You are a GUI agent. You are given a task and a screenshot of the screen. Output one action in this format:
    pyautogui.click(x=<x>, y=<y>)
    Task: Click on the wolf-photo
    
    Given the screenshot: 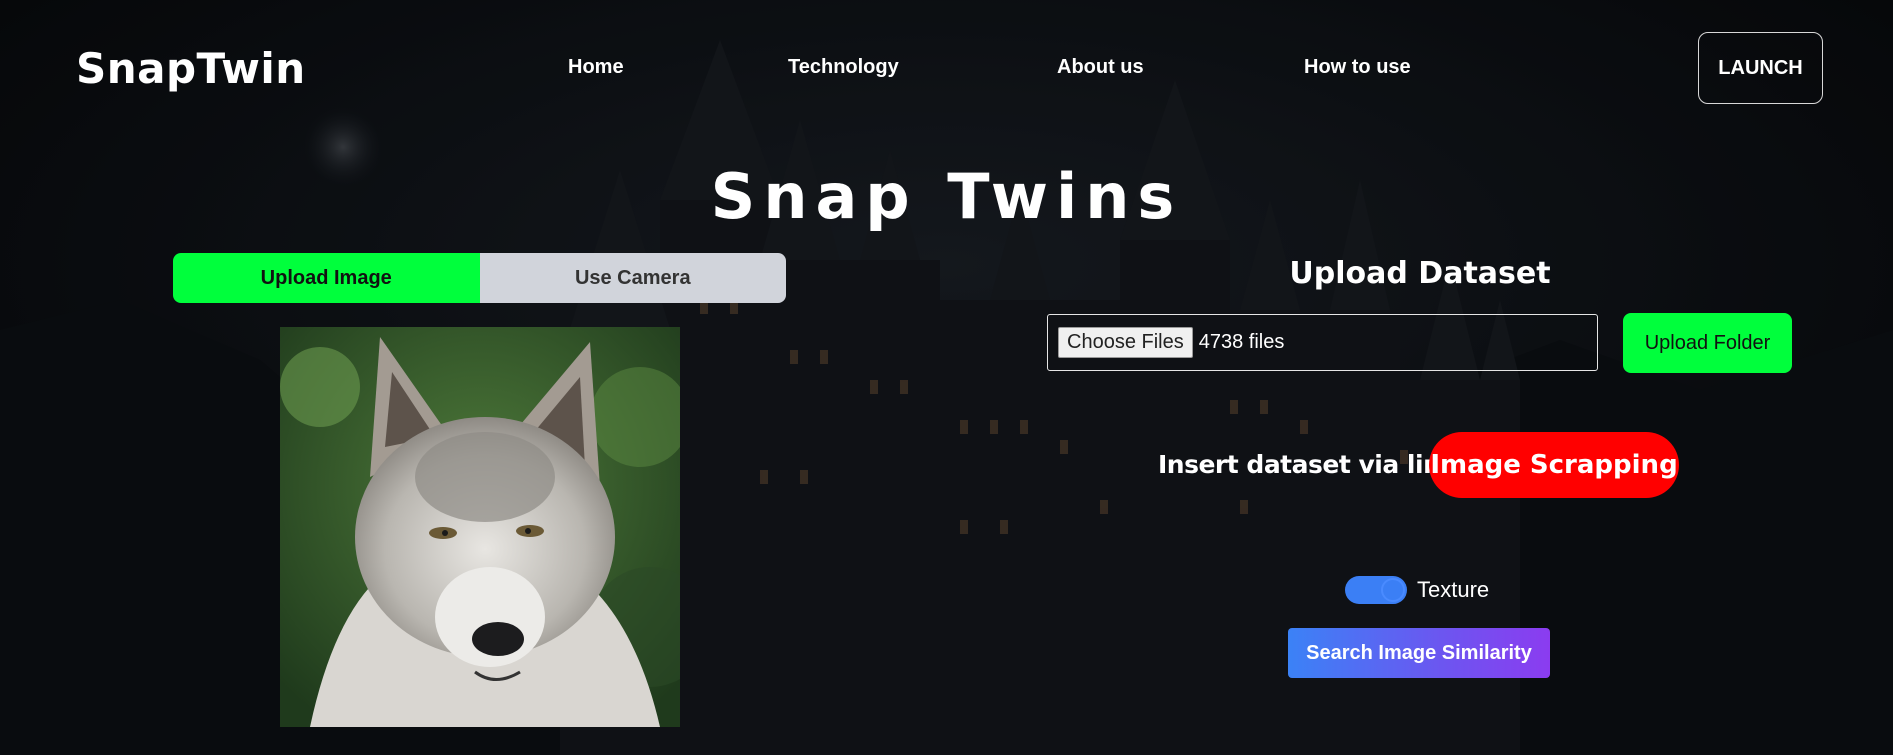 What is the action you would take?
    pyautogui.click(x=480, y=527)
    